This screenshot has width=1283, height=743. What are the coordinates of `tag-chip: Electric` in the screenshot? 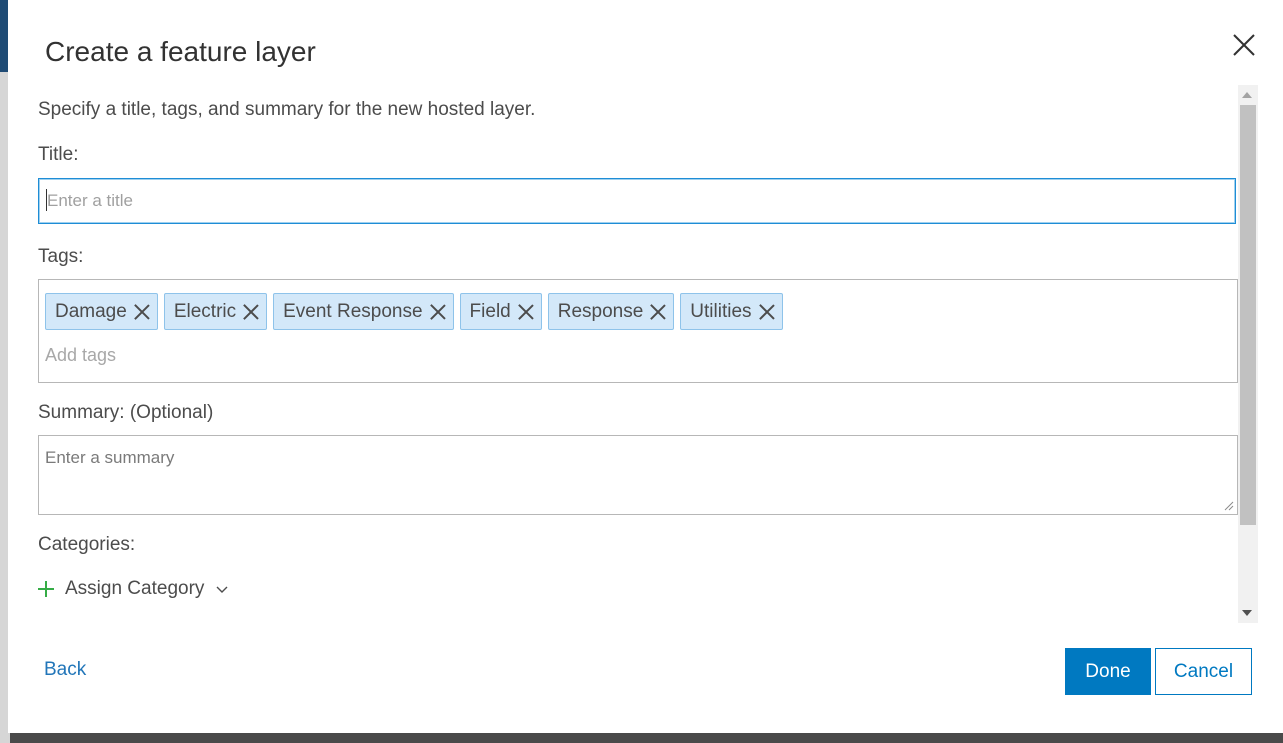 It's located at (215, 311).